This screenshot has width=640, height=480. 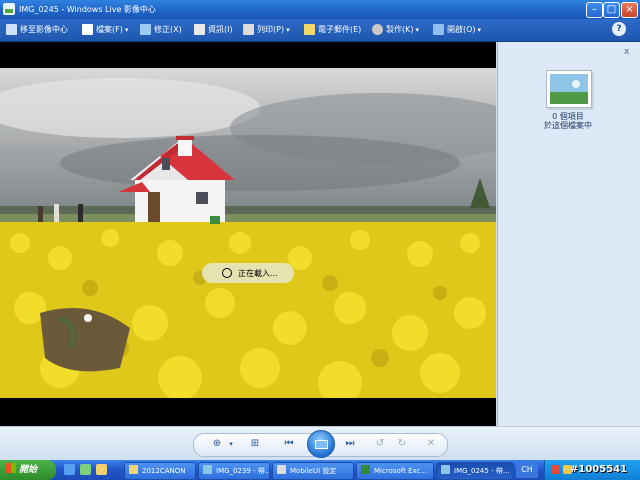 What do you see at coordinates (227, 273) in the screenshot?
I see `clock-icon` at bounding box center [227, 273].